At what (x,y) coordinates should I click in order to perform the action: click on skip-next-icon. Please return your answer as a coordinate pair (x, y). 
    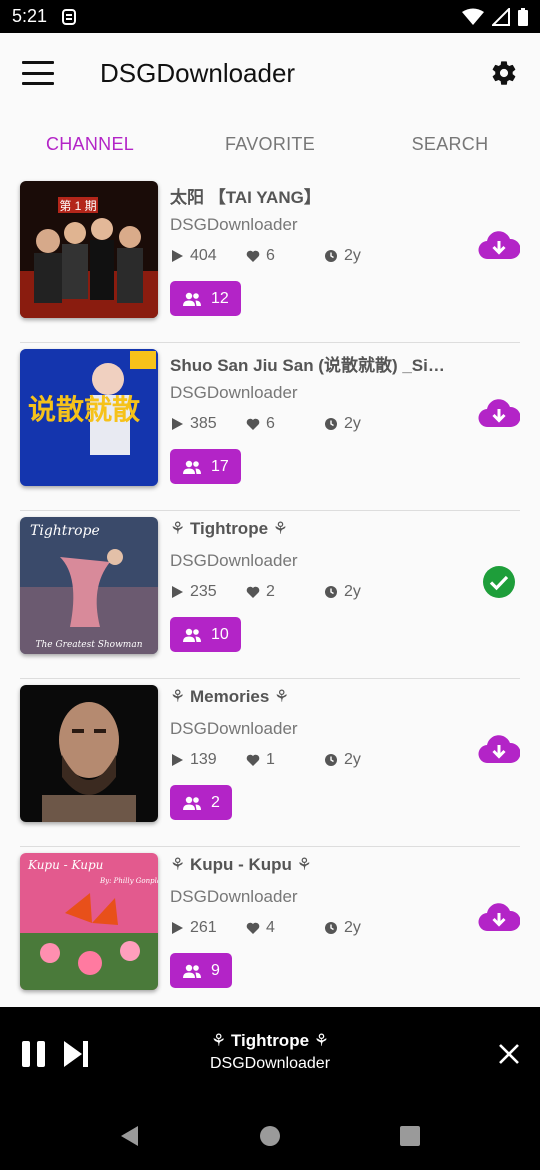
    Looking at the image, I should click on (76, 1054).